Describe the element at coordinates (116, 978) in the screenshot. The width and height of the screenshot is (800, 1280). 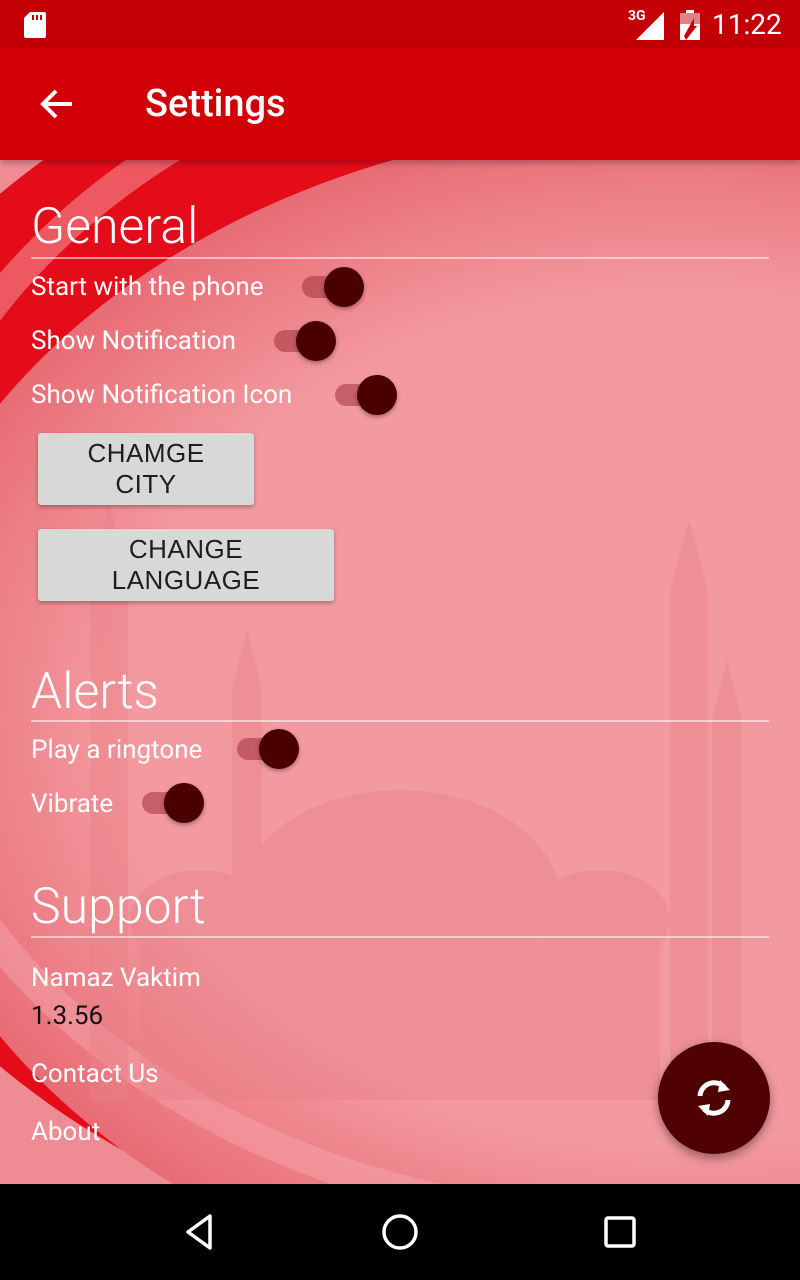
I see `app-name: Namaz Vaktim` at that location.